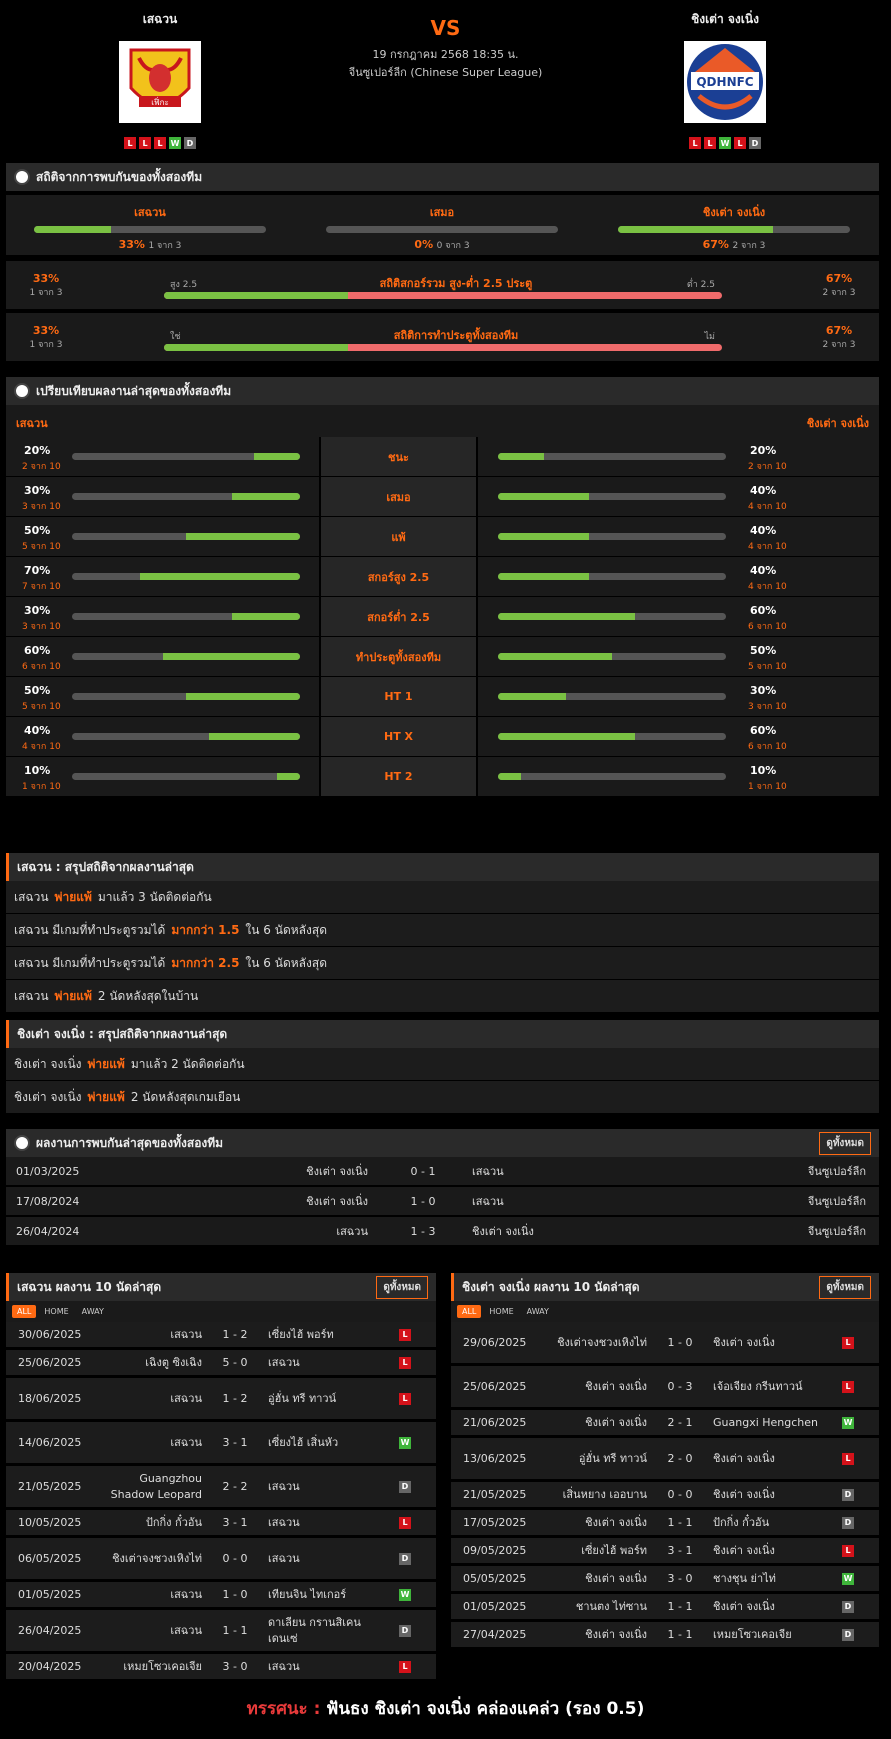 This screenshot has height=1739, width=891. Describe the element at coordinates (186, 496) in the screenshot. I see `compare-home-bar` at that location.